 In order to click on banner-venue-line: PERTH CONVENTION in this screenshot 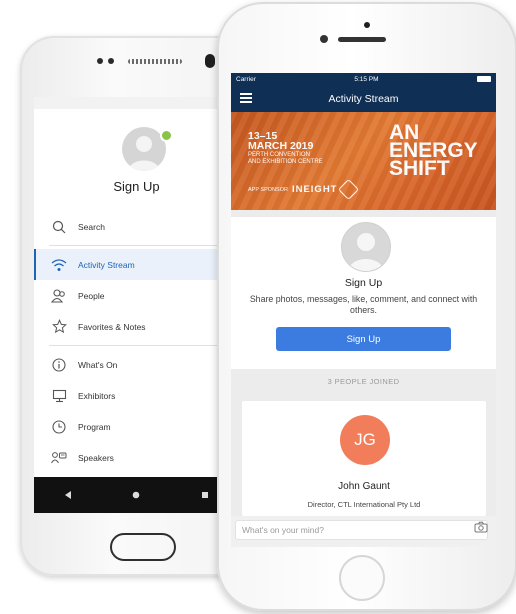, I will do `click(279, 155)`.